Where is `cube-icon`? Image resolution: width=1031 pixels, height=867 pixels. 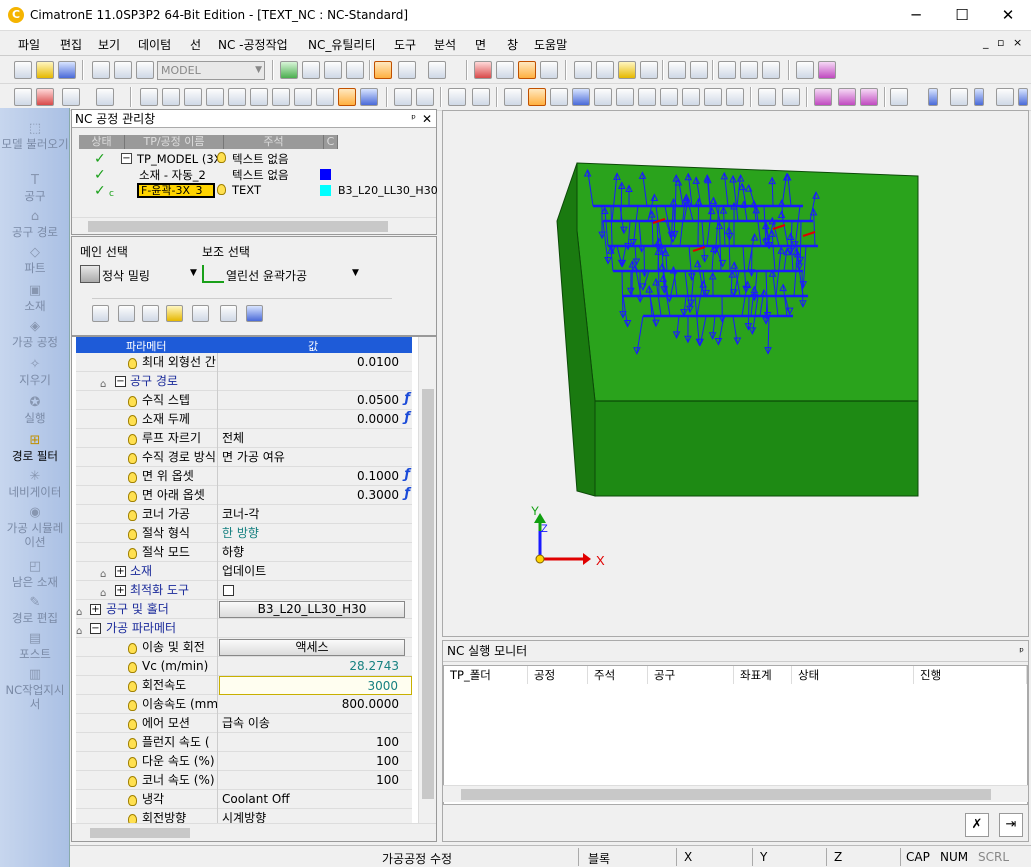
cube-icon is located at coordinates (827, 70).